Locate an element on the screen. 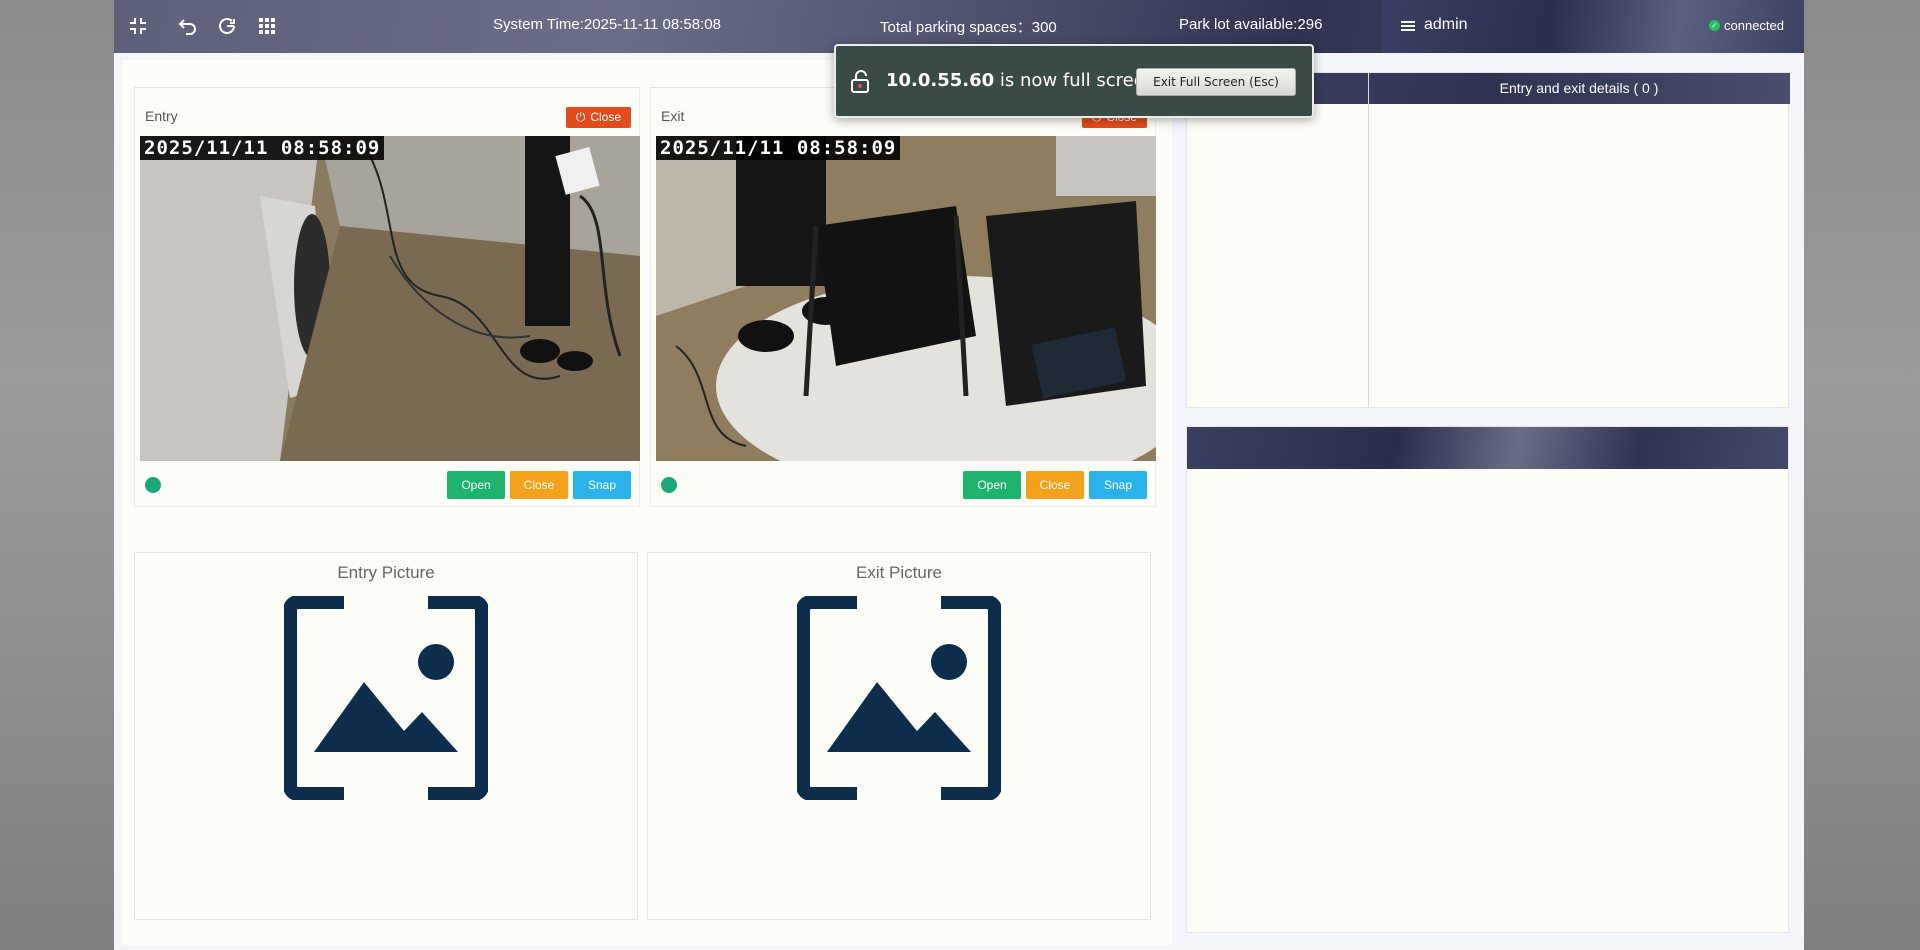  check-circle-icon: ✓ is located at coordinates (1714, 25).